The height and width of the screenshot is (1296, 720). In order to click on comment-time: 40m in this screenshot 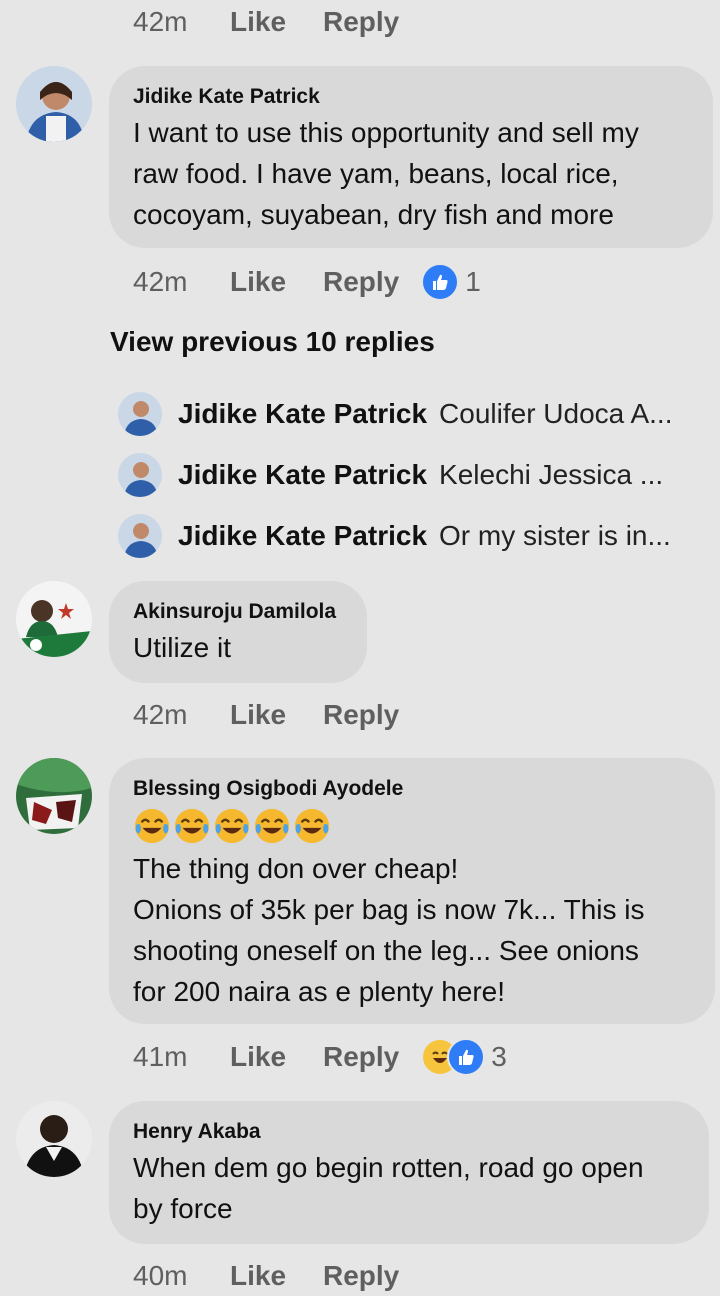, I will do `click(160, 1275)`.